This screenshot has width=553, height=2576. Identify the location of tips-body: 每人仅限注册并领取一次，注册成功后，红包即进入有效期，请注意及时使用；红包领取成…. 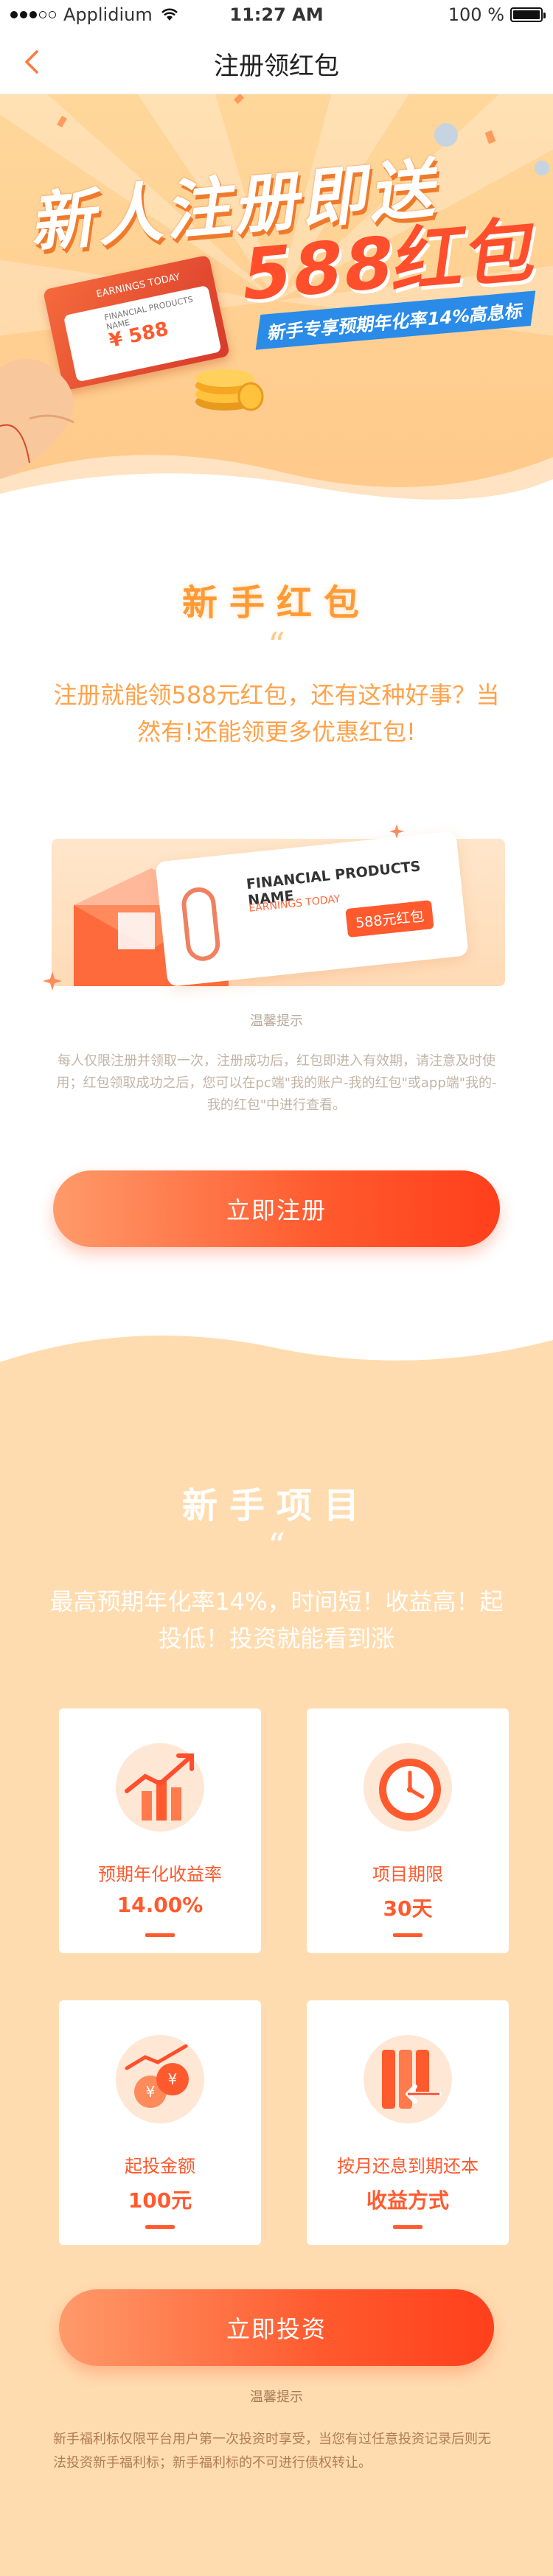
(276, 1083).